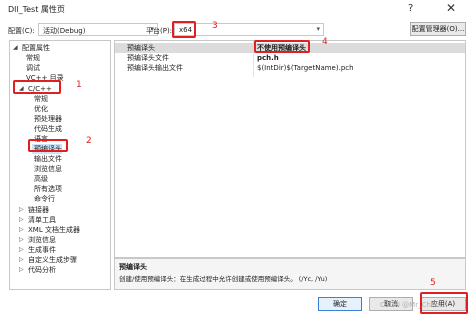 The image size is (474, 316). I want to click on title-bar: Dll_Test 属性页 ? ✕, so click(237, 10).